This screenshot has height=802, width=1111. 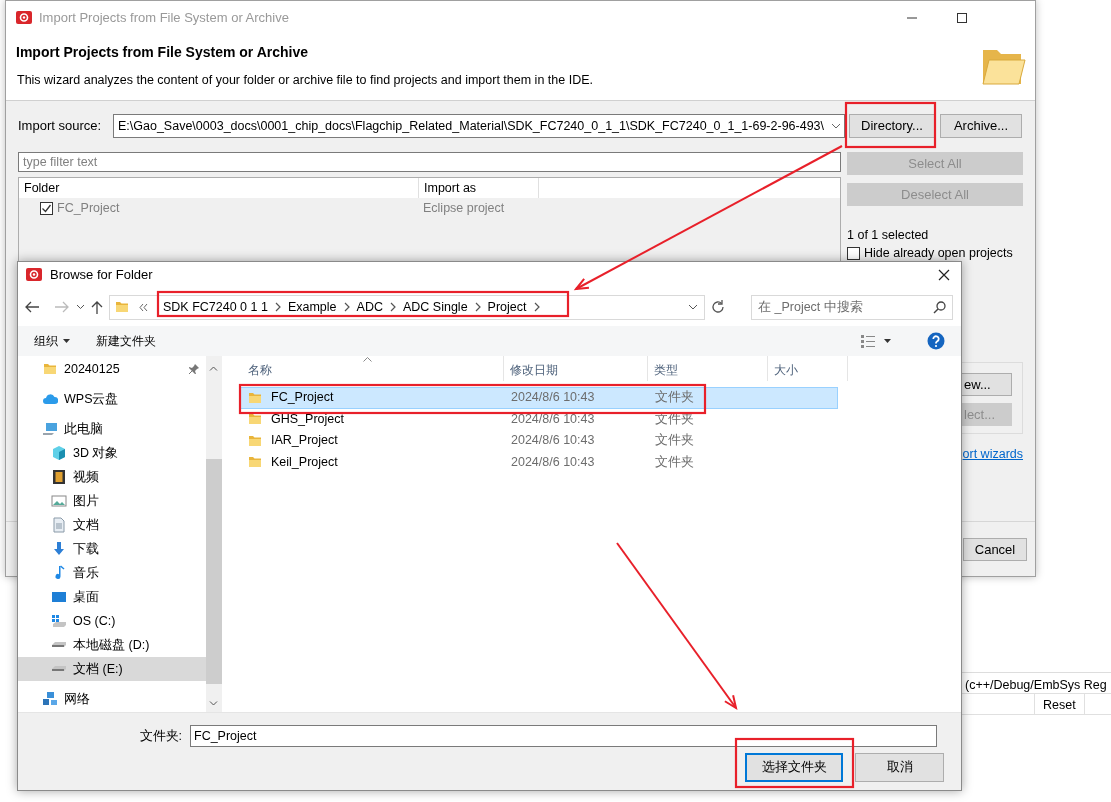 What do you see at coordinates (160, 736) in the screenshot?
I see `field-label: 文件夹:` at bounding box center [160, 736].